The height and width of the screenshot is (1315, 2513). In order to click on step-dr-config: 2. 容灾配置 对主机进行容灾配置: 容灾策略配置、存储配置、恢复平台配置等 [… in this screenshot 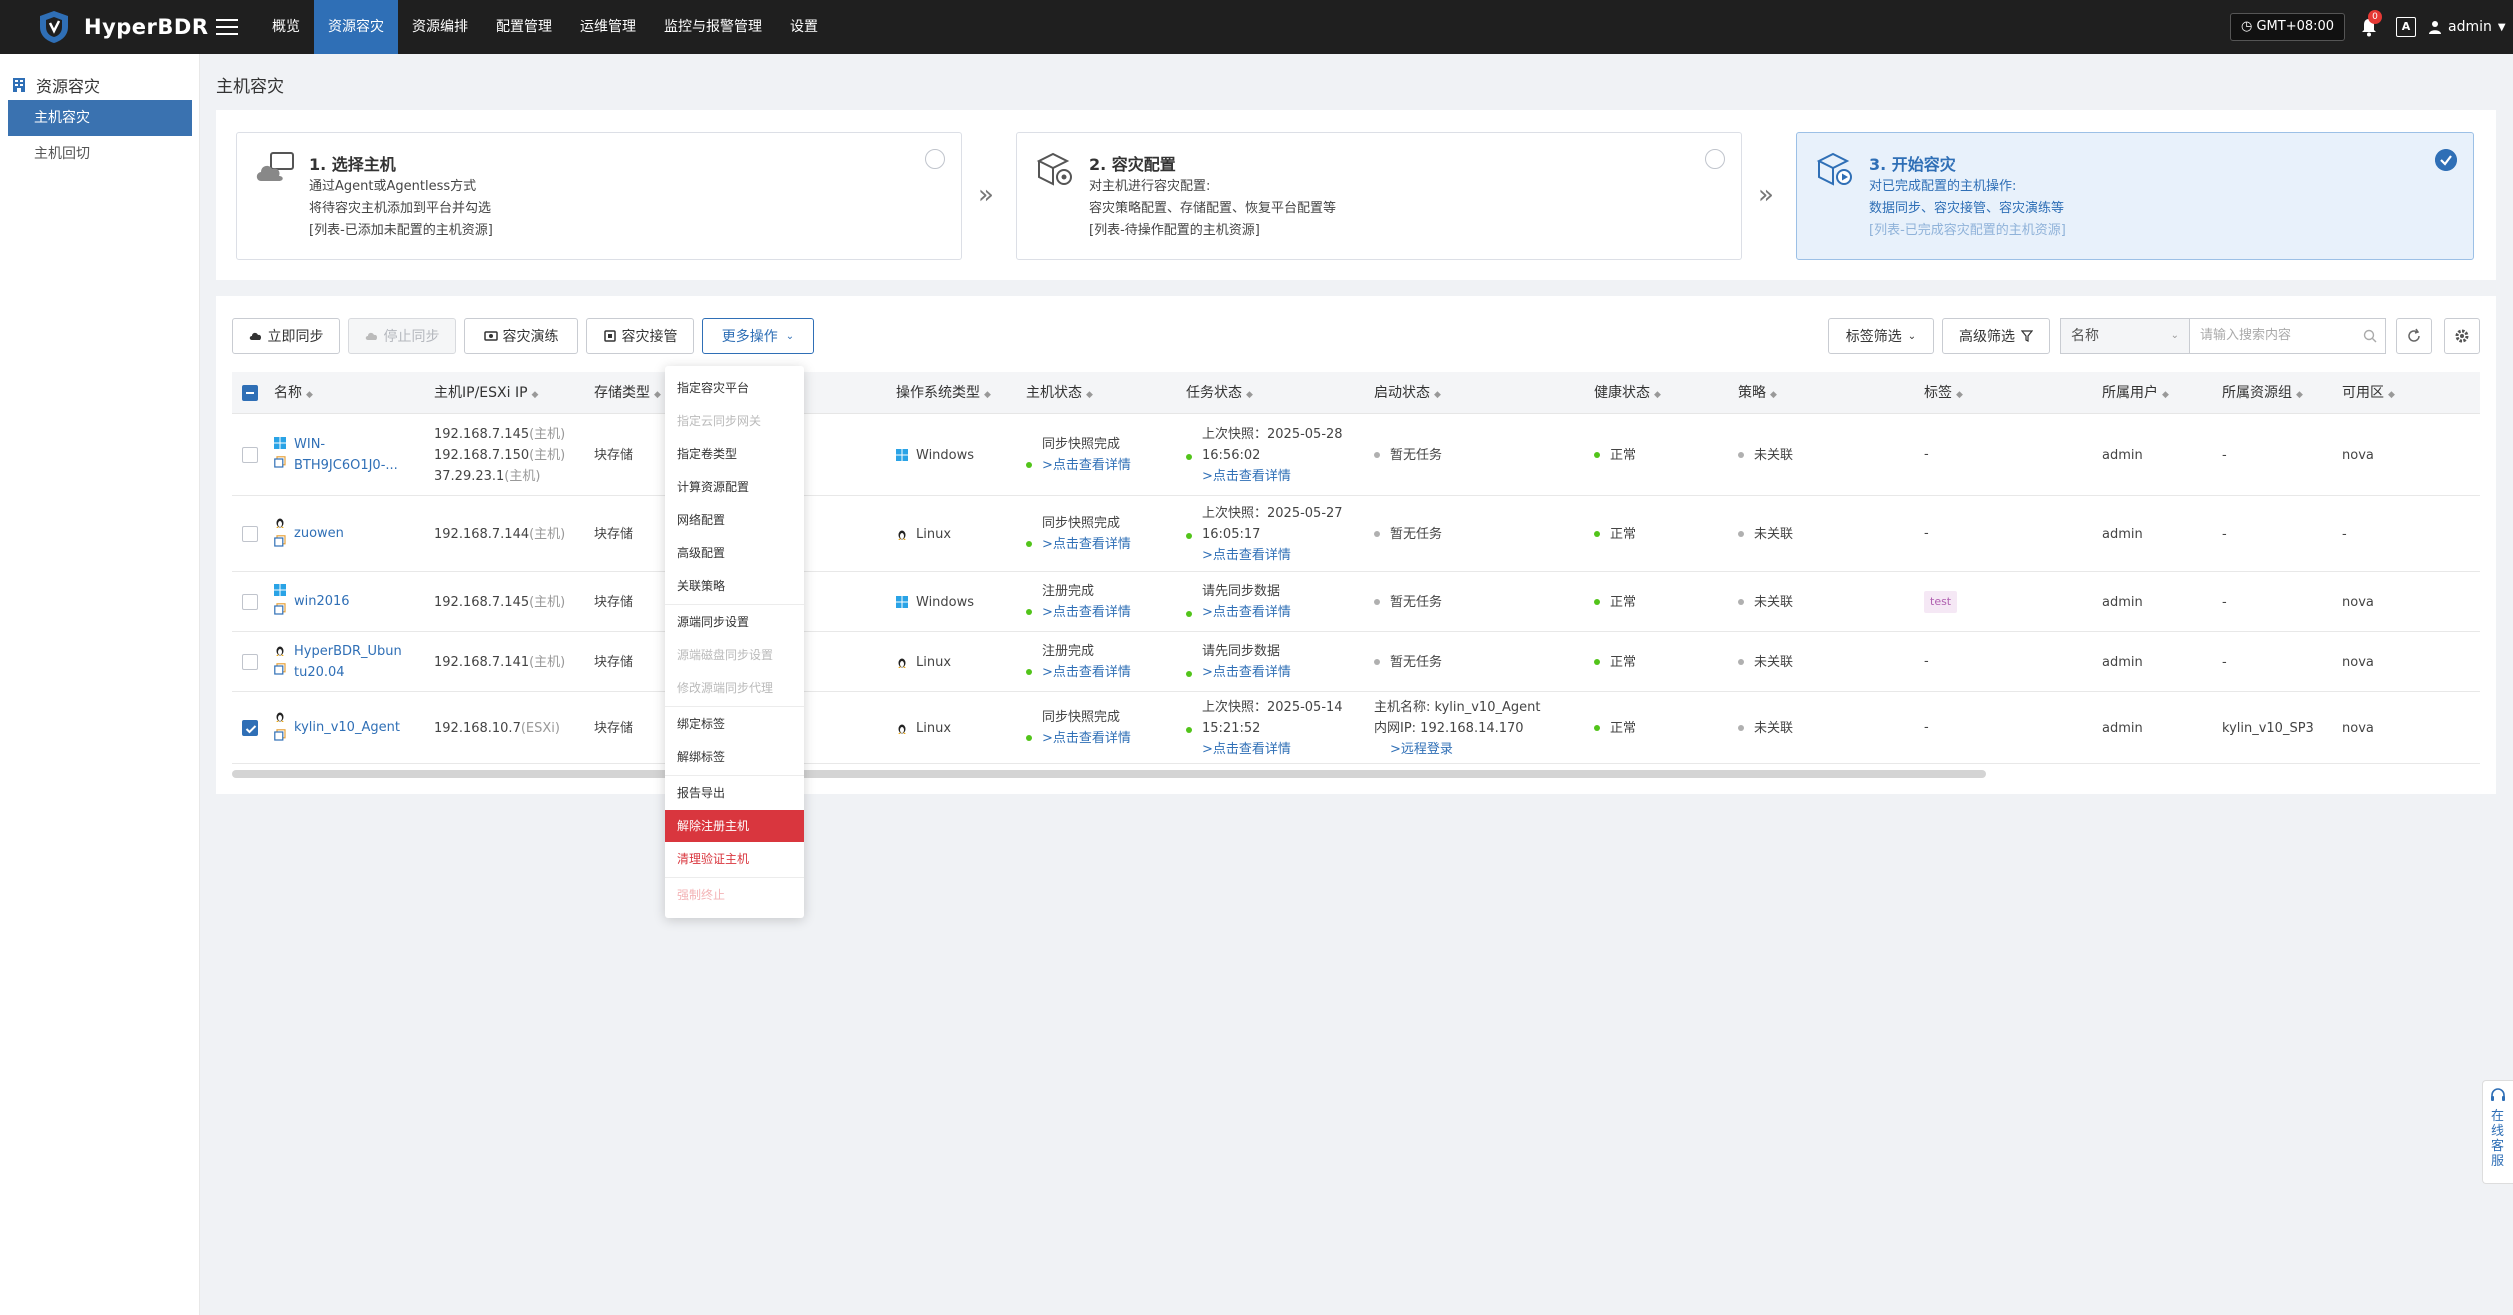, I will do `click(1379, 196)`.